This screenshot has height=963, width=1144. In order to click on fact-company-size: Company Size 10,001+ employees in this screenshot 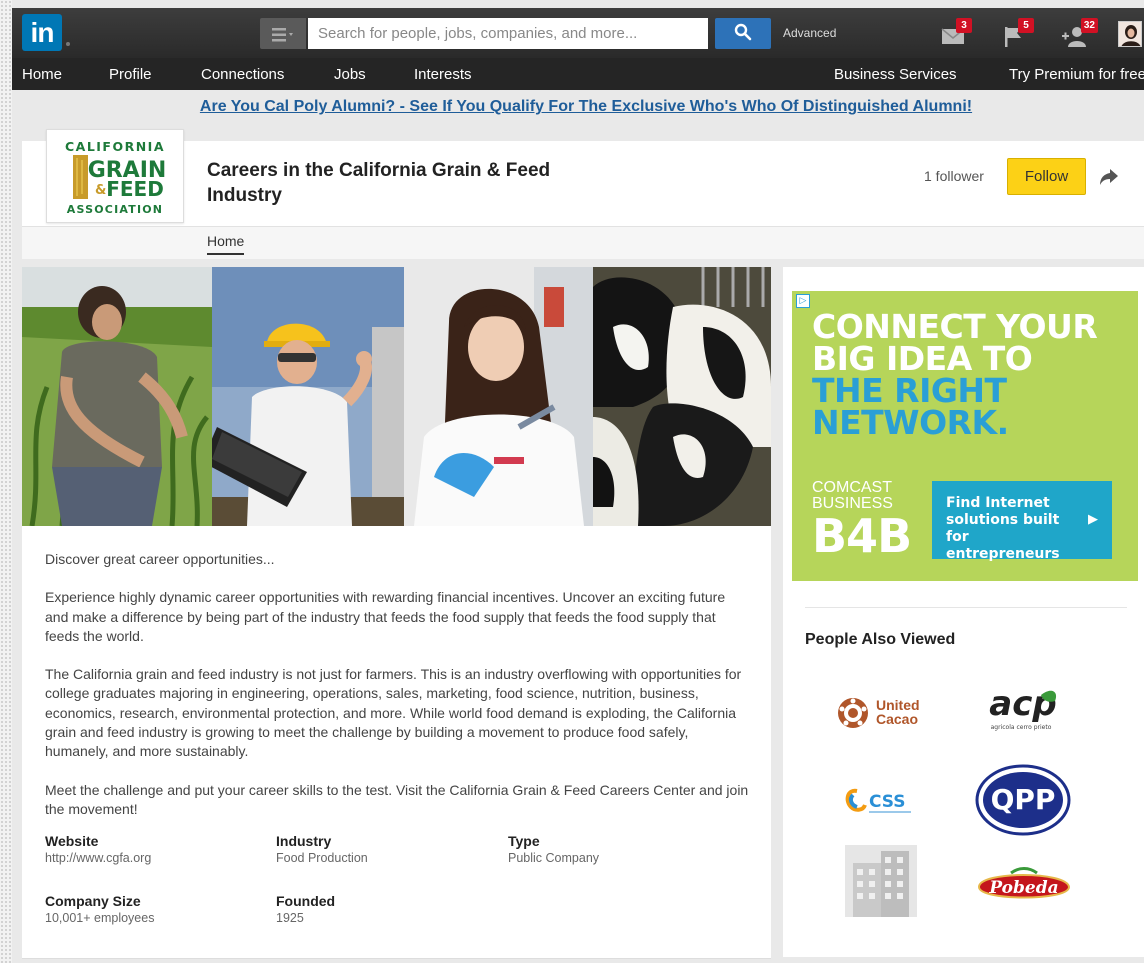, I will do `click(155, 909)`.